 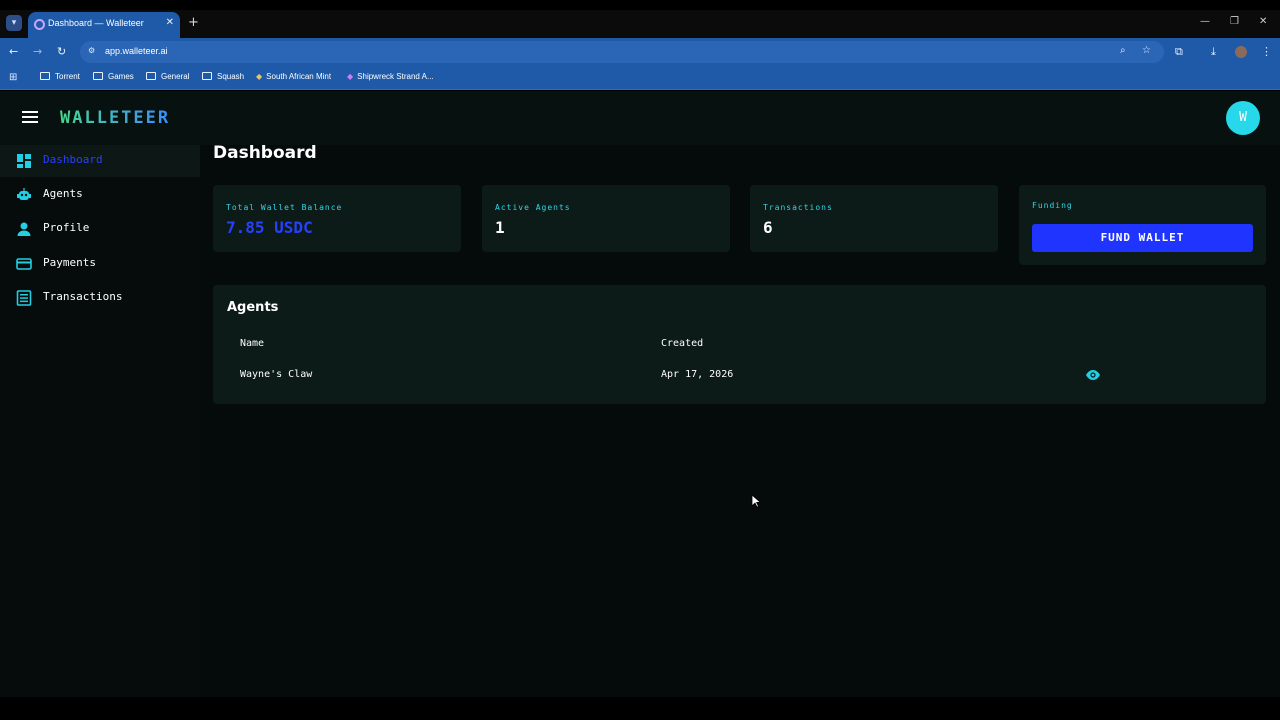 I want to click on forward-icon: →, so click(x=37, y=51).